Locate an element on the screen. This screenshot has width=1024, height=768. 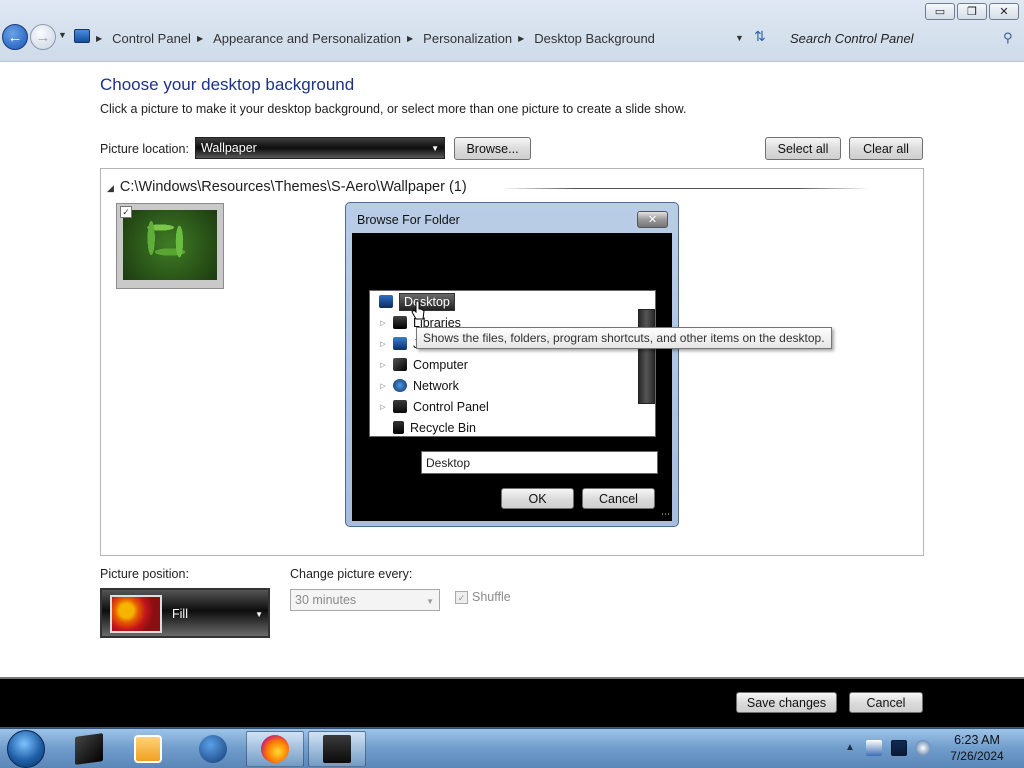
change-picture-label: Change picture every: is located at coordinates (351, 574).